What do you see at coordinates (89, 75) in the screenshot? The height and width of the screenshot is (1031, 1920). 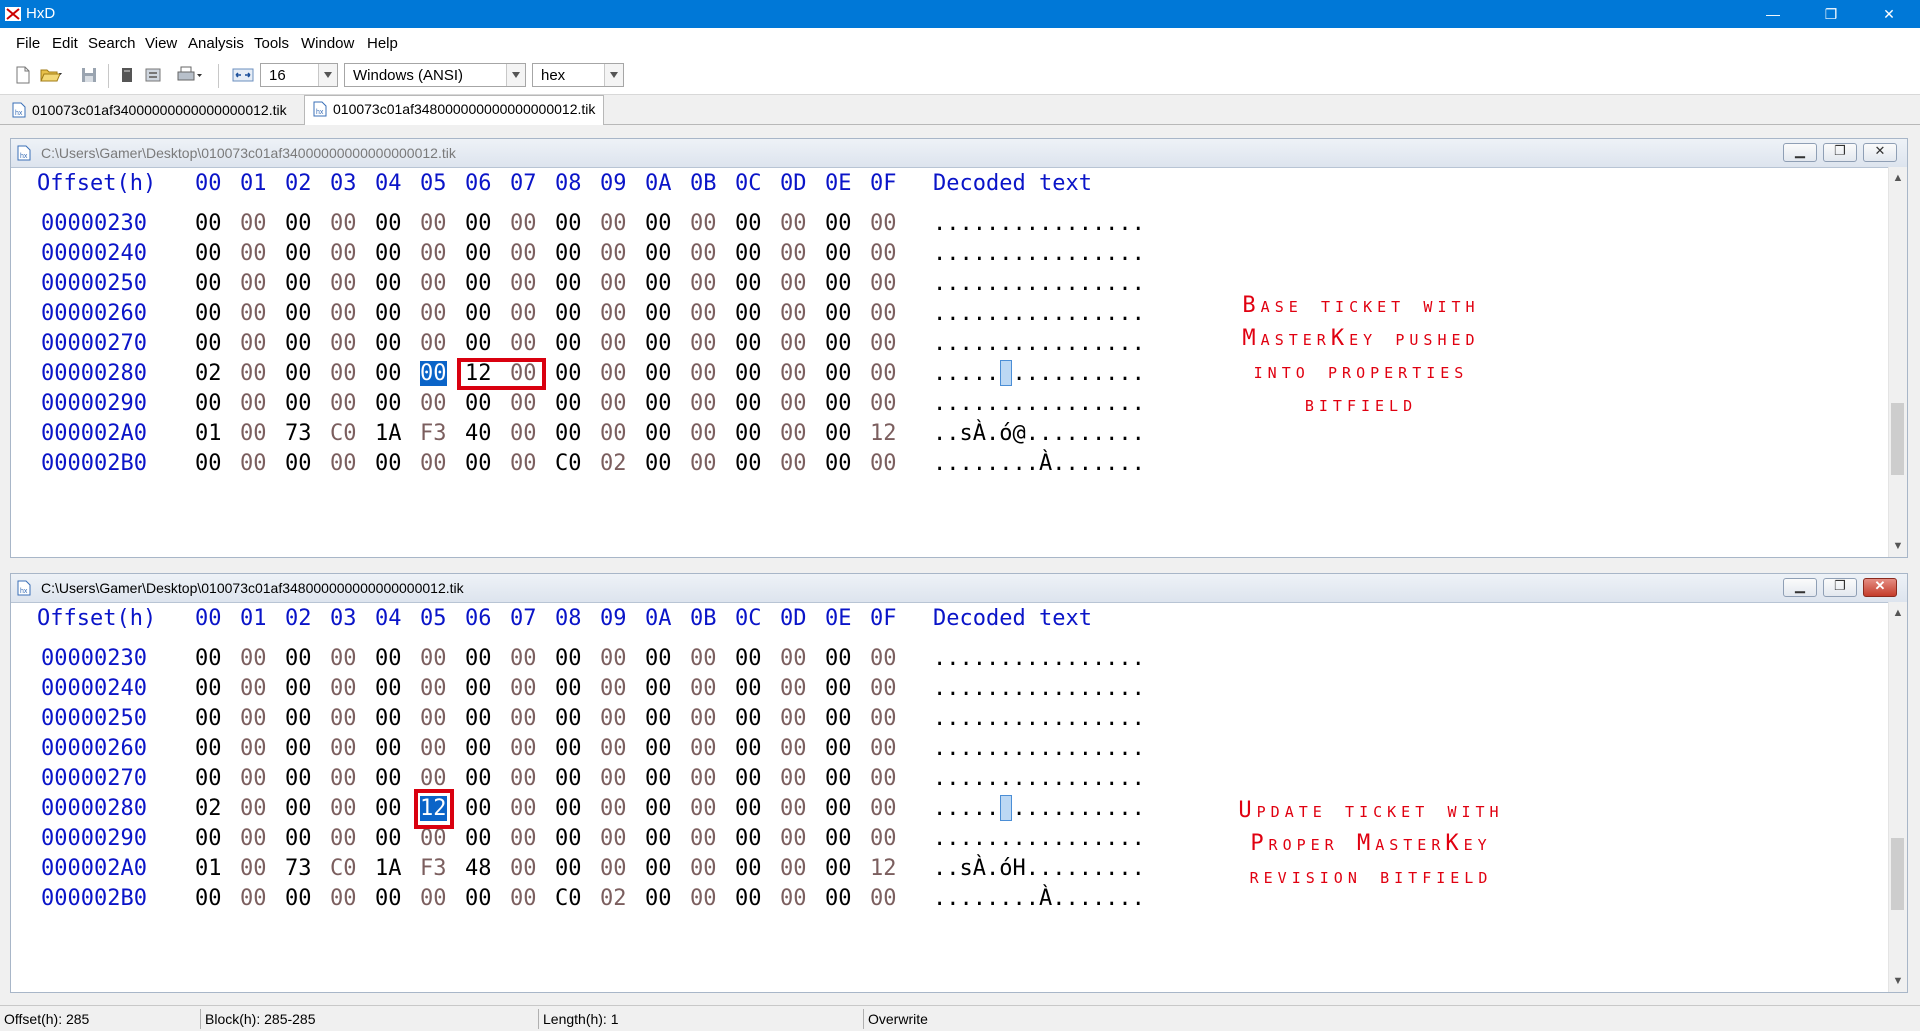 I see `save-icon` at bounding box center [89, 75].